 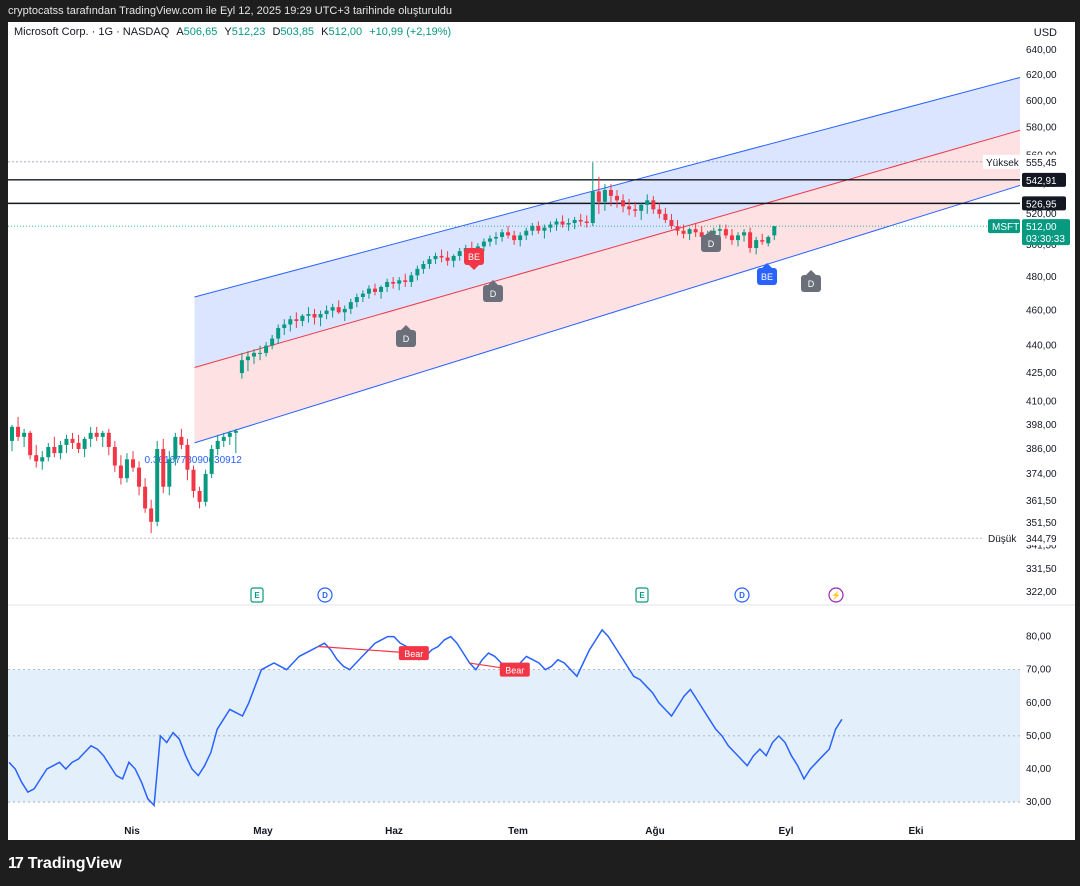 What do you see at coordinates (642, 595) in the screenshot?
I see `event-text-2: E` at bounding box center [642, 595].